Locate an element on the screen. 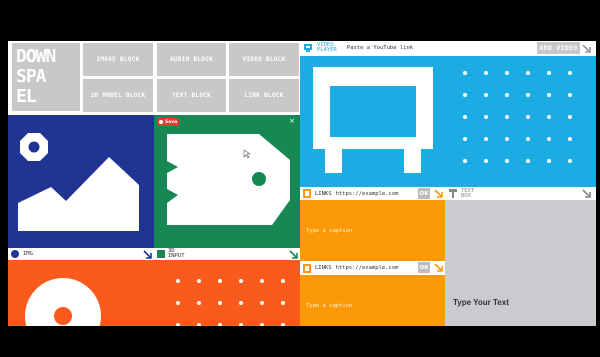  logo-line: SPA is located at coordinates (31, 76).